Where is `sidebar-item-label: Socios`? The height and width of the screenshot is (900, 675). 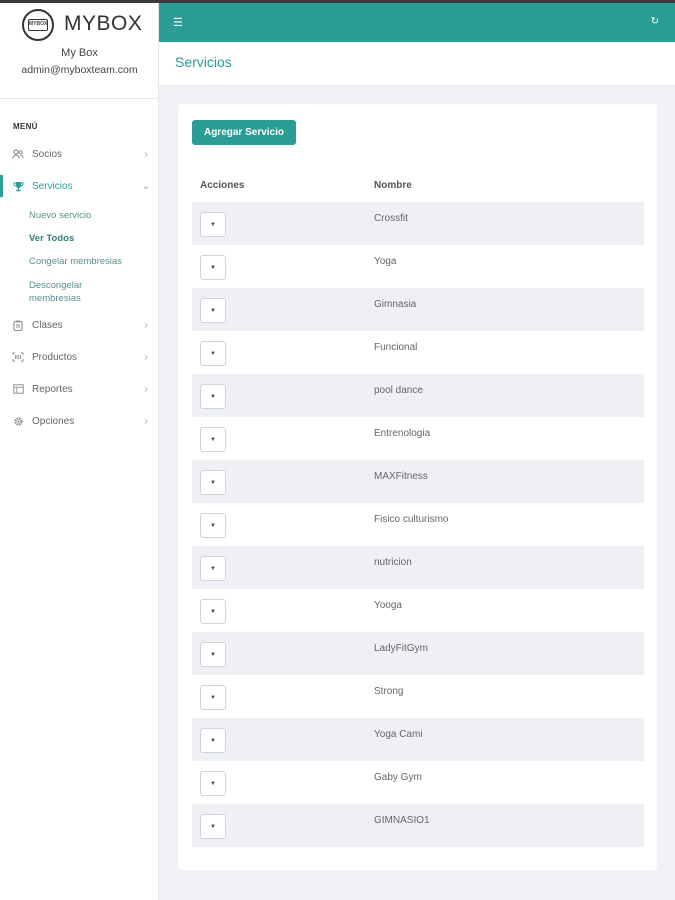 sidebar-item-label: Socios is located at coordinates (47, 154).